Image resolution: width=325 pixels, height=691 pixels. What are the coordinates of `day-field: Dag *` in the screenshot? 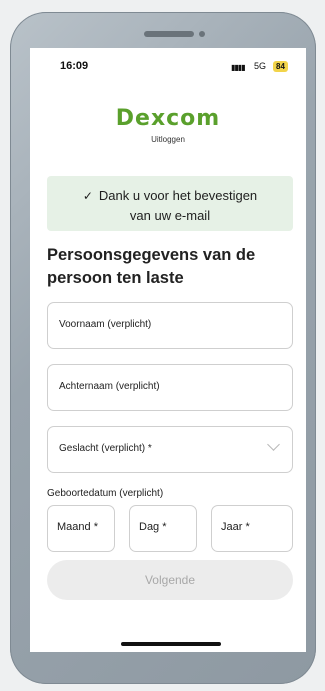 It's located at (163, 528).